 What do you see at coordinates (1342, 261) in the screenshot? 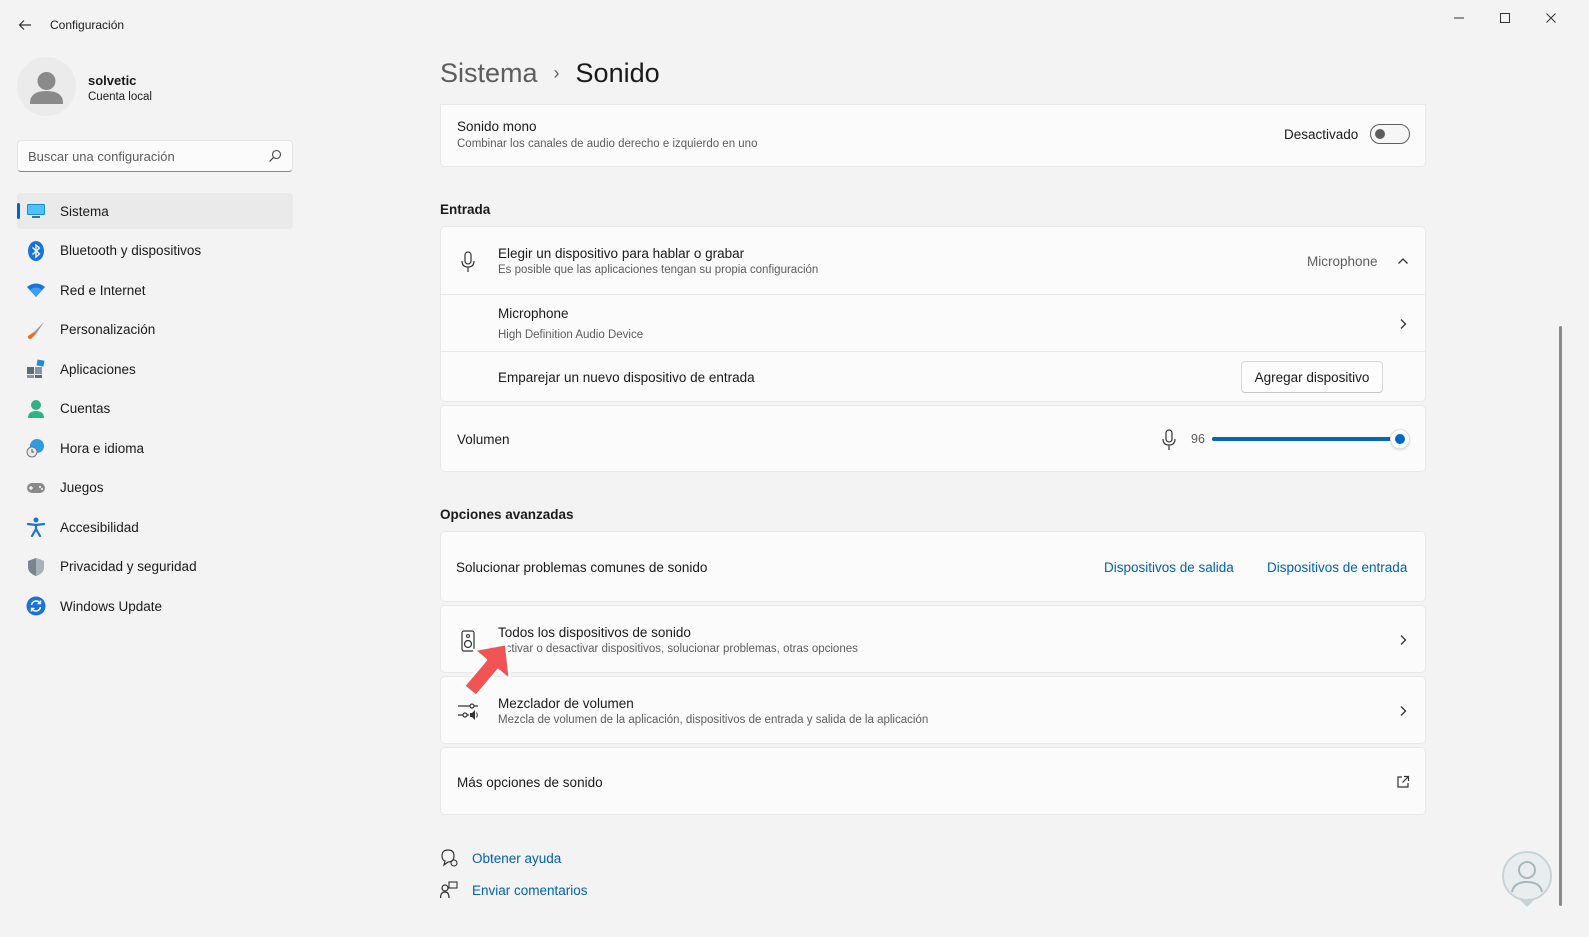
I see `selected-input-device: Microphone` at bounding box center [1342, 261].